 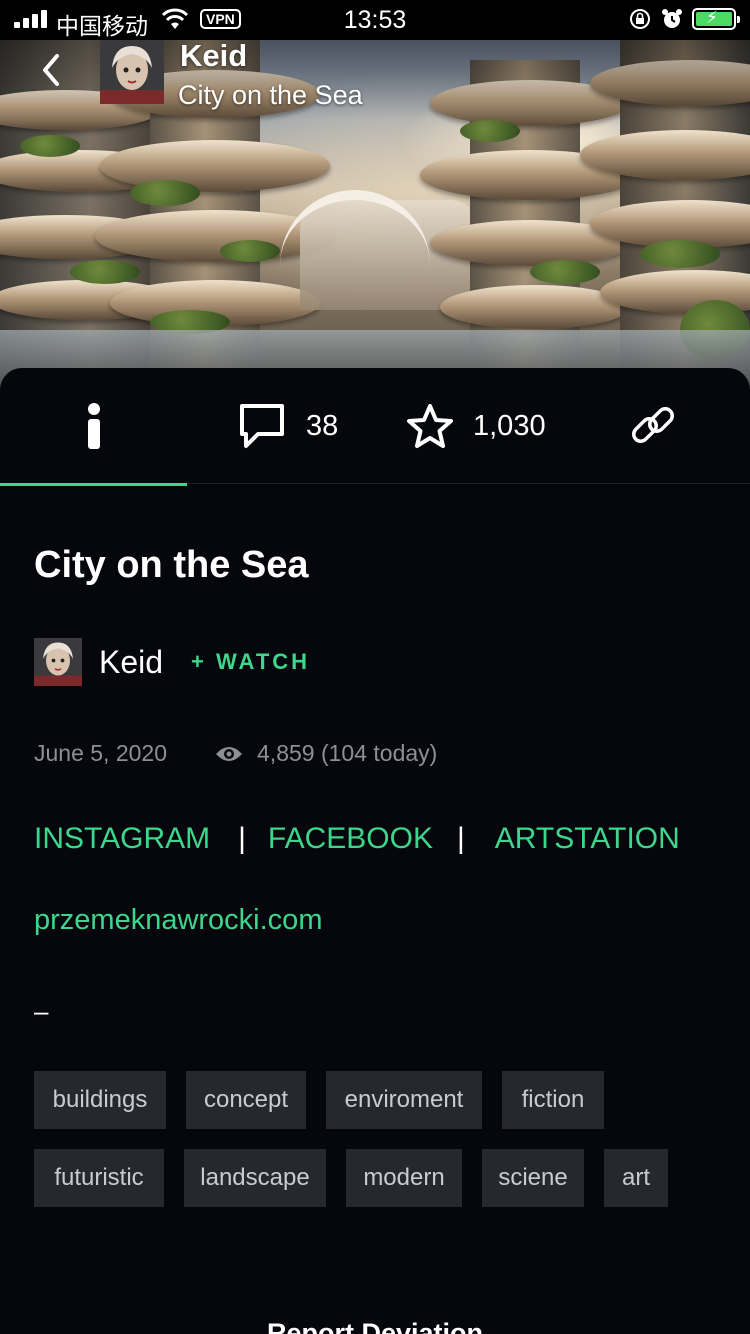 What do you see at coordinates (100, 1100) in the screenshot?
I see `tag-chip: buildings` at bounding box center [100, 1100].